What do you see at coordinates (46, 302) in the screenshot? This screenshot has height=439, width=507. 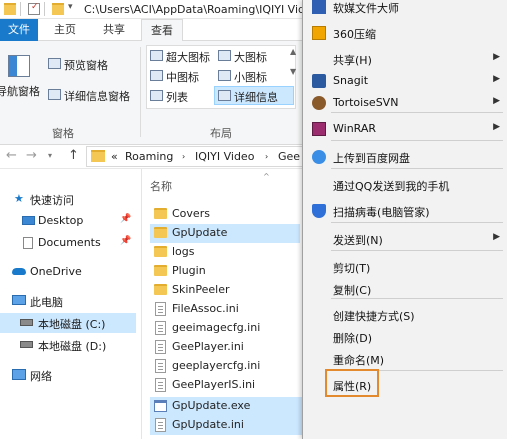 I see `nav-label: 此电脑` at bounding box center [46, 302].